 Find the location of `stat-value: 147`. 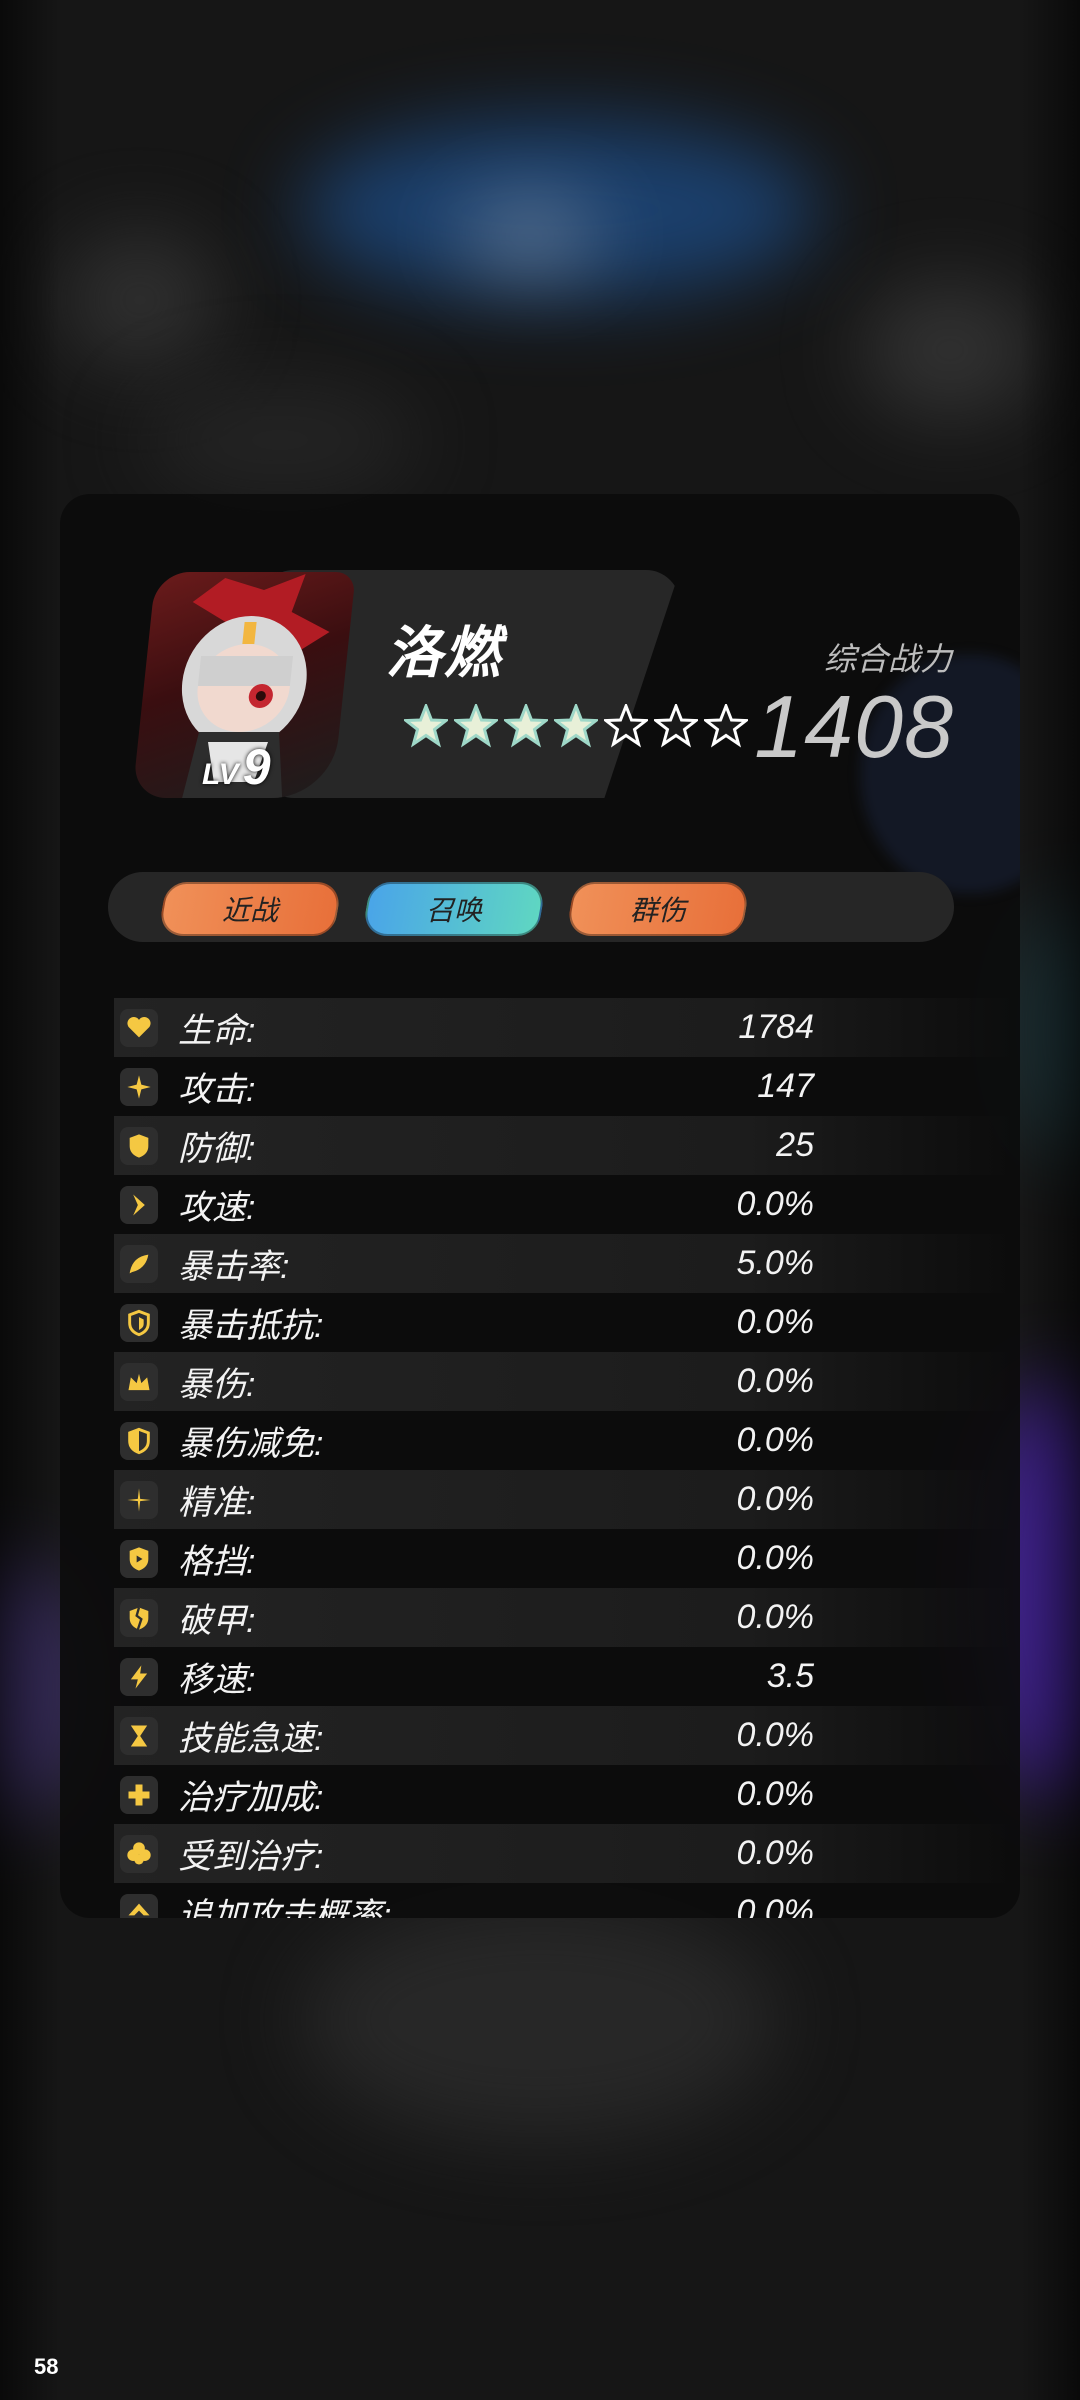

stat-value: 147 is located at coordinates (785, 1086).